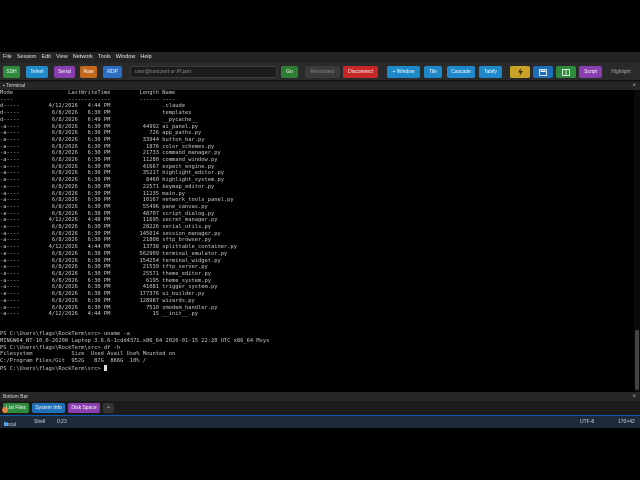  Describe the element at coordinates (60, 347) in the screenshot. I see `terminal-line: PS C:\Users\flags\RockTerm\src> df -h` at that location.